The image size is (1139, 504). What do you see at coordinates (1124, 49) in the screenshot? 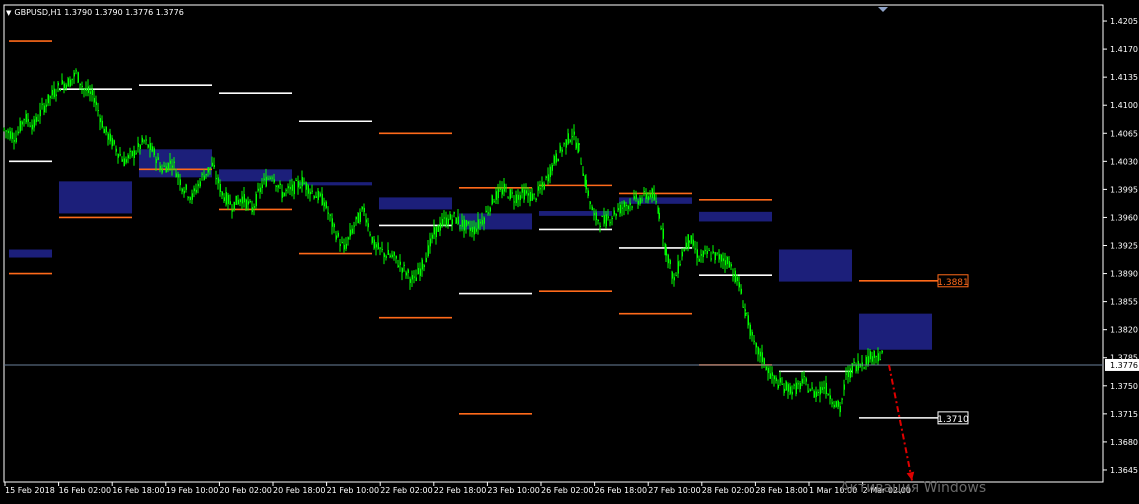
I see `y-tick-label: 1.4170` at bounding box center [1124, 49].